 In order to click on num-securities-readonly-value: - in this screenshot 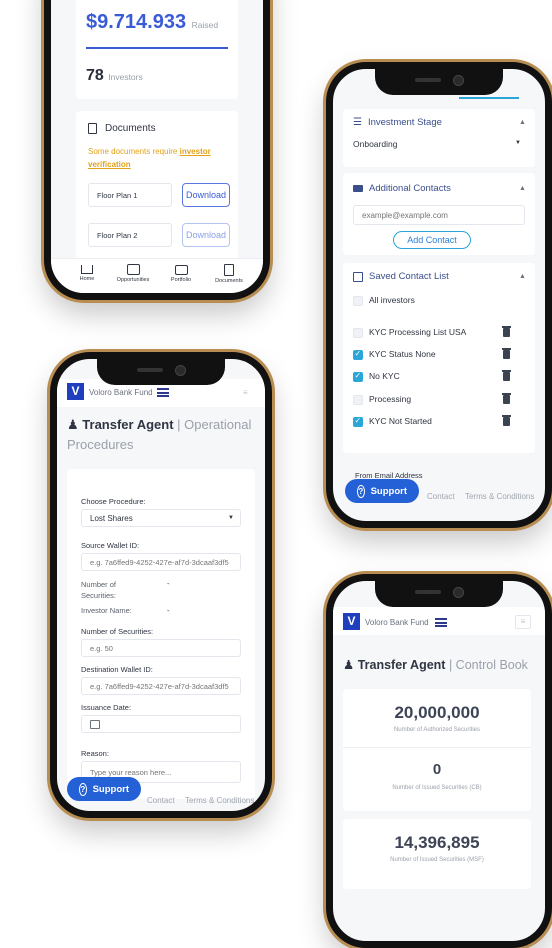, I will do `click(168, 583)`.